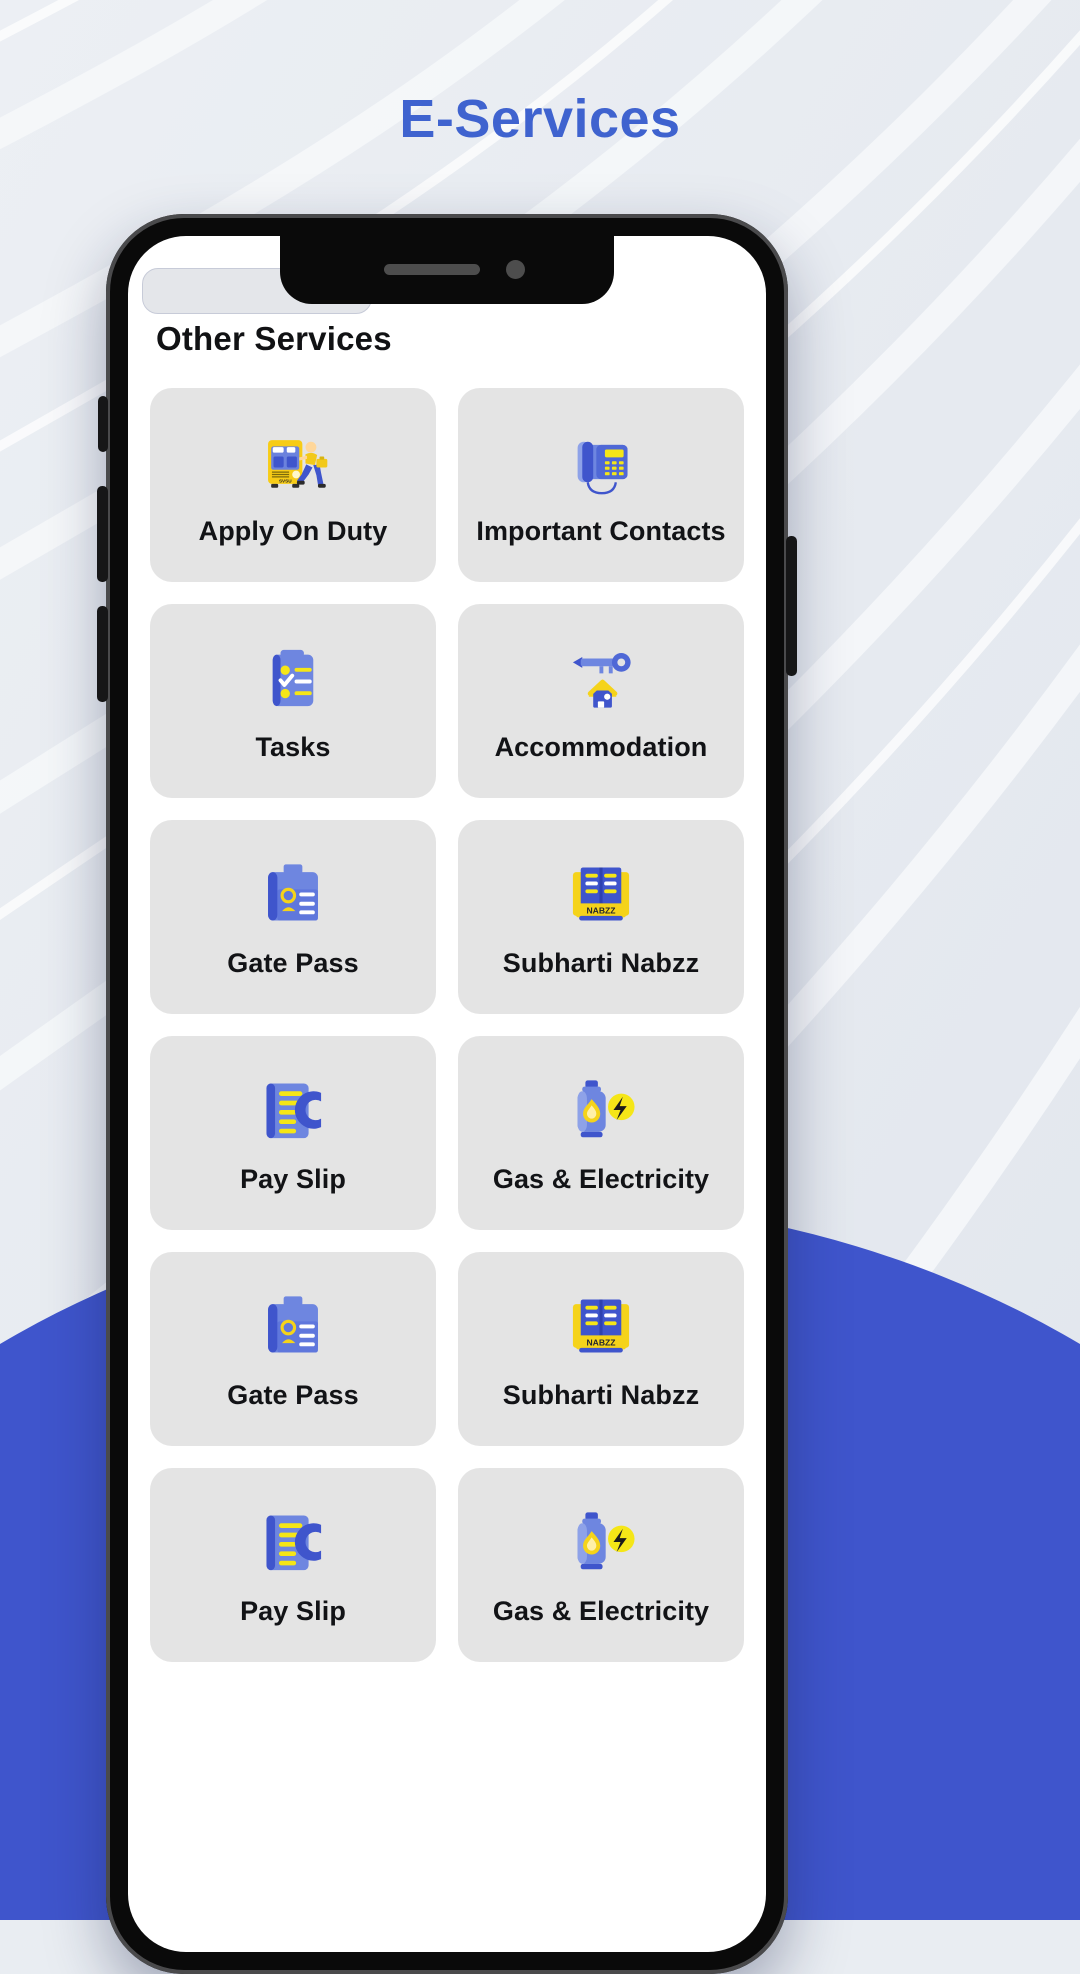 The width and height of the screenshot is (1080, 1974). What do you see at coordinates (274, 338) in the screenshot?
I see `section-title: Other Services` at bounding box center [274, 338].